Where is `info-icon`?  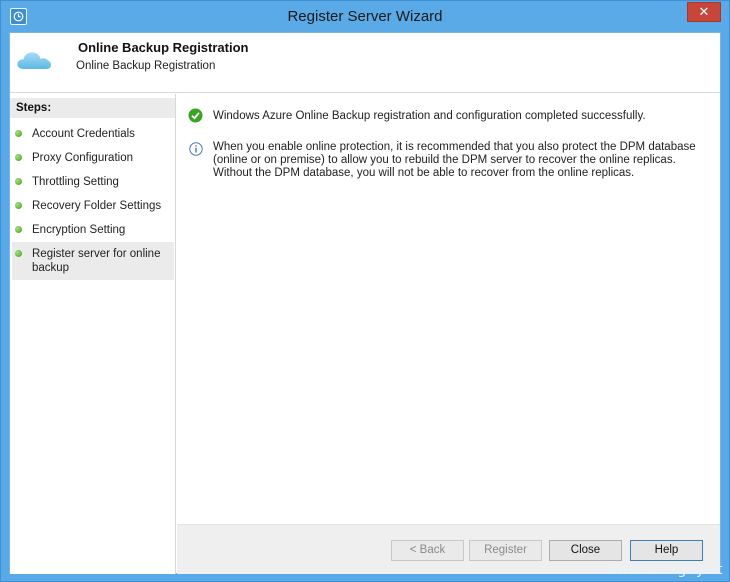
info-icon is located at coordinates (196, 150).